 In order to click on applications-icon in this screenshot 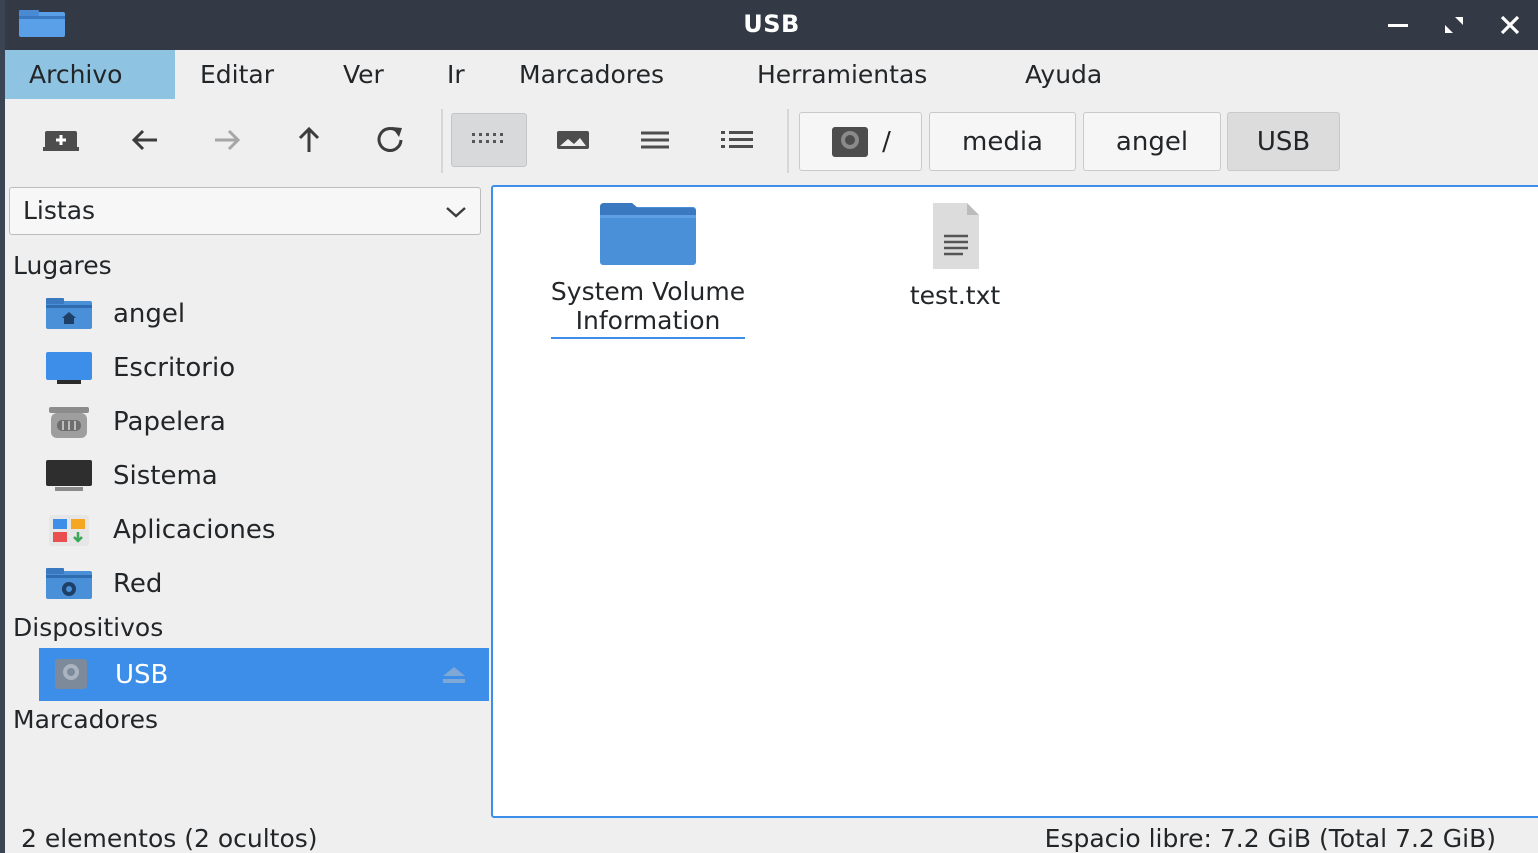, I will do `click(69, 530)`.